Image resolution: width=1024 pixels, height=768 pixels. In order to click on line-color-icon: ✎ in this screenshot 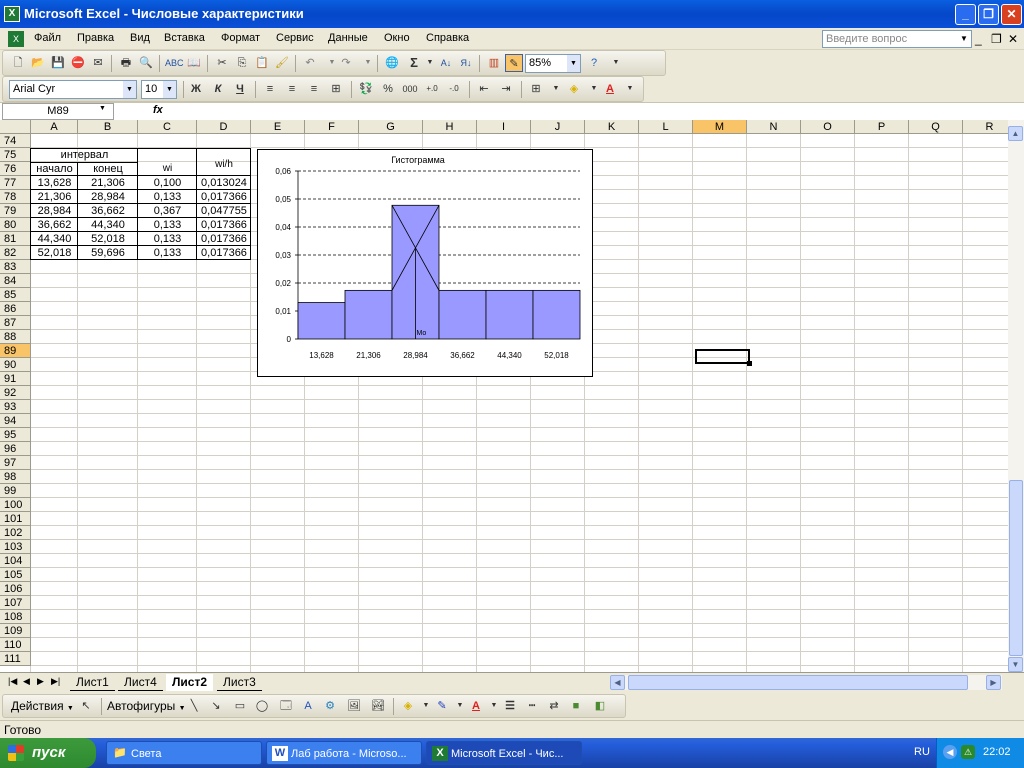, I will do `click(442, 706)`.